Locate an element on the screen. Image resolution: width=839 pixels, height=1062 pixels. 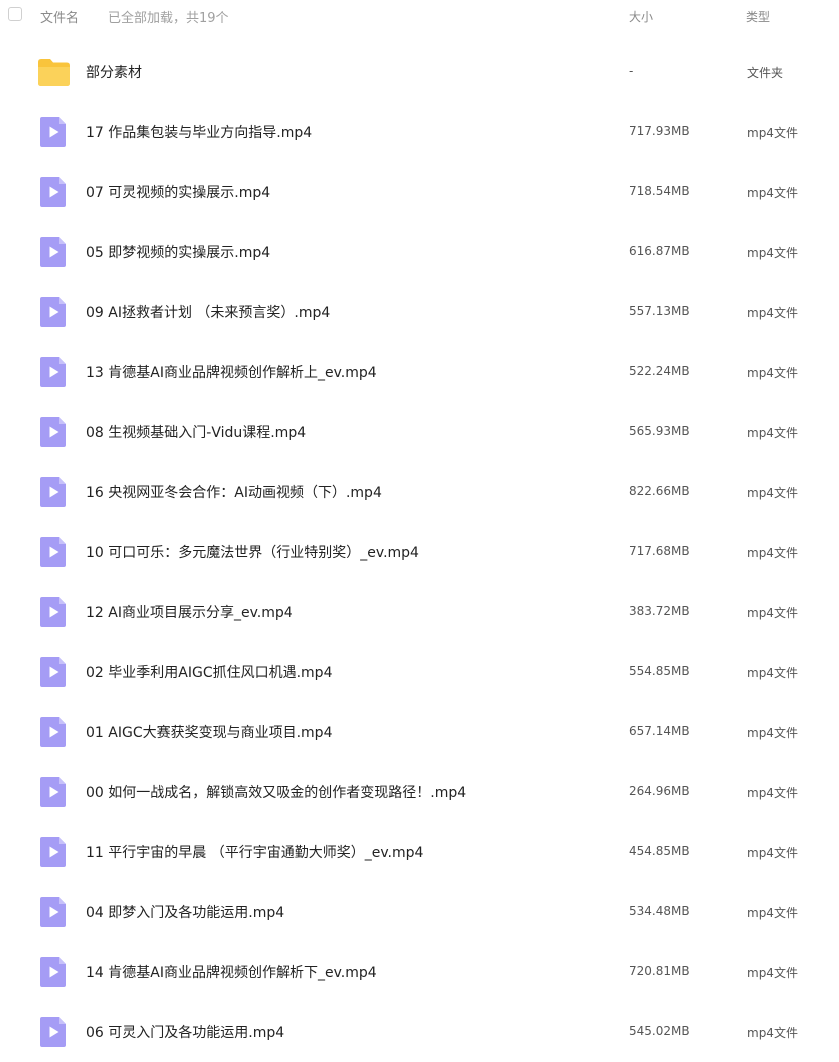
file-row: 05 即梦视频的实操展示.mp4 616.87MB mp4文件 is located at coordinates (419, 252).